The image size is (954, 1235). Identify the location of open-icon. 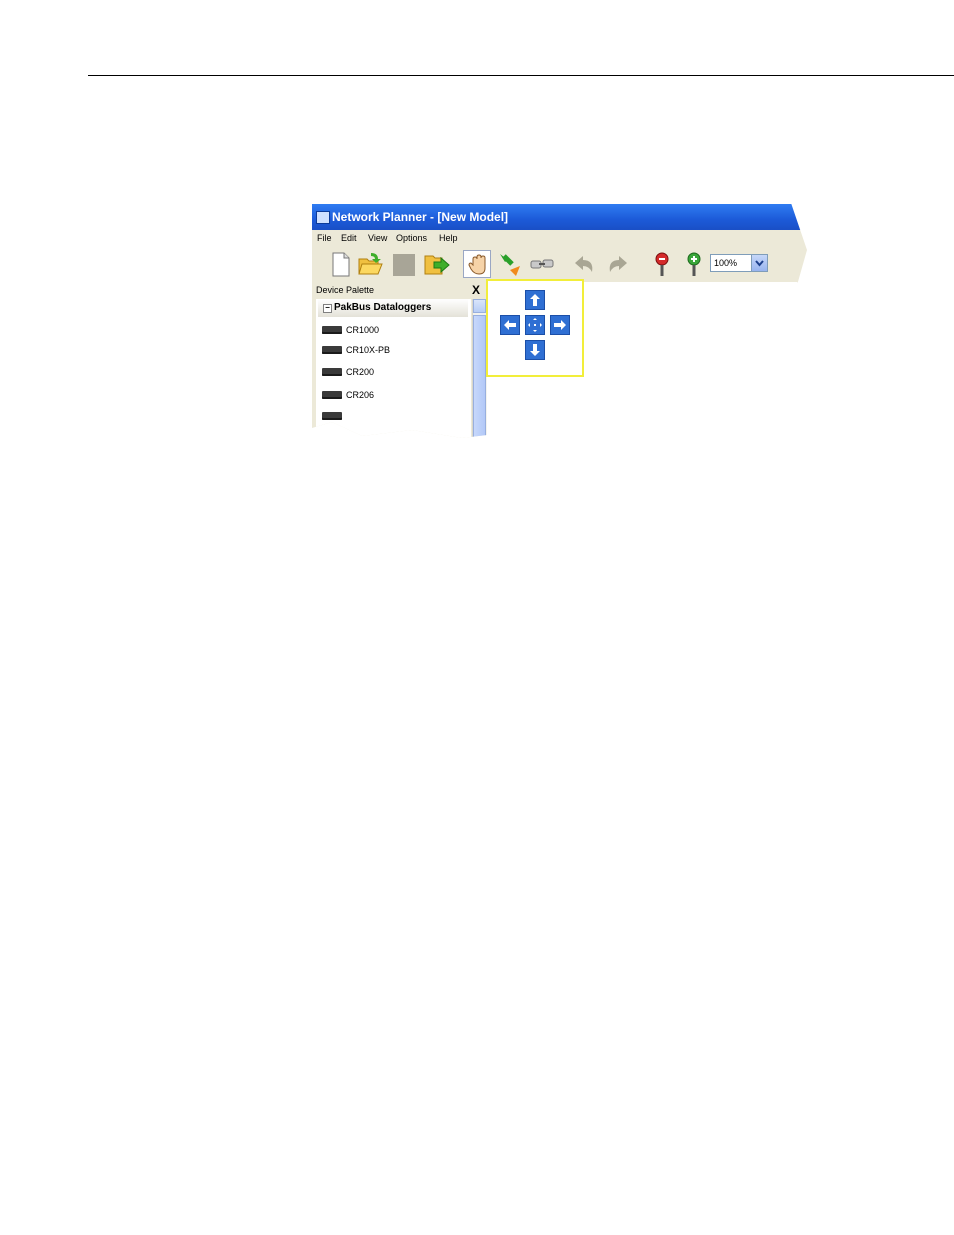
(370, 264).